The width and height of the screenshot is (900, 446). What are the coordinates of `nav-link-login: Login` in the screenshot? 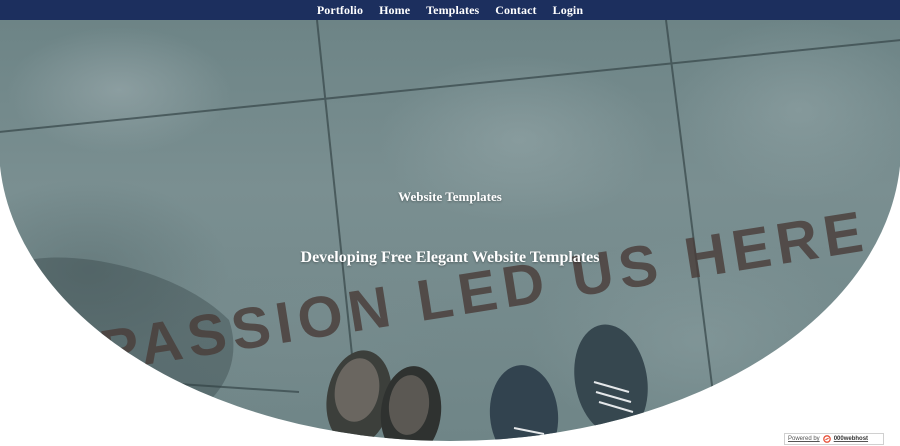 It's located at (568, 10).